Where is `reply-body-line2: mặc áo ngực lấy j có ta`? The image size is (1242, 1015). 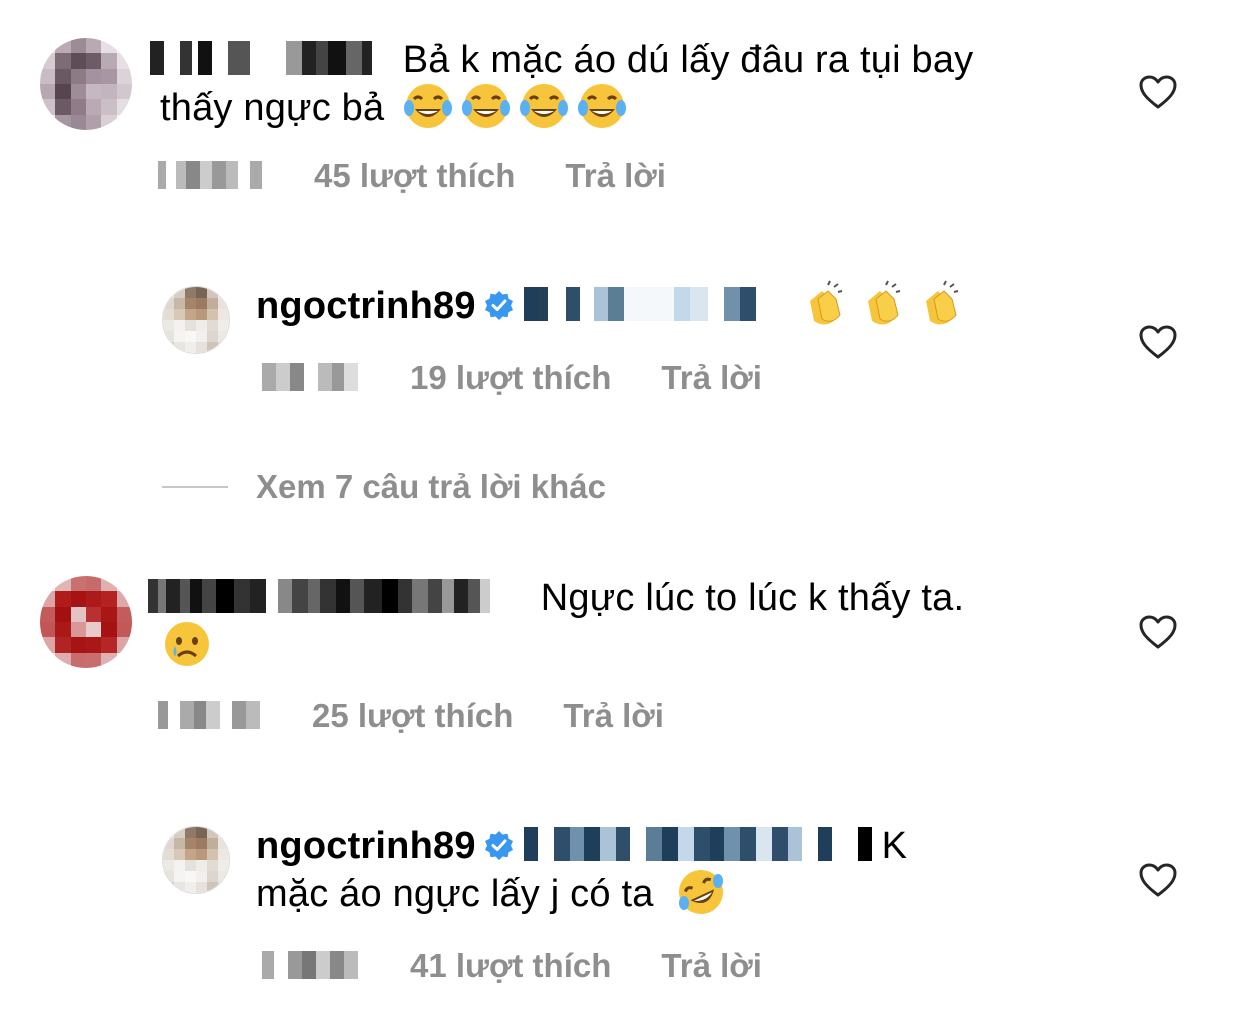 reply-body-line2: mặc áo ngực lấy j có ta is located at coordinates (455, 894).